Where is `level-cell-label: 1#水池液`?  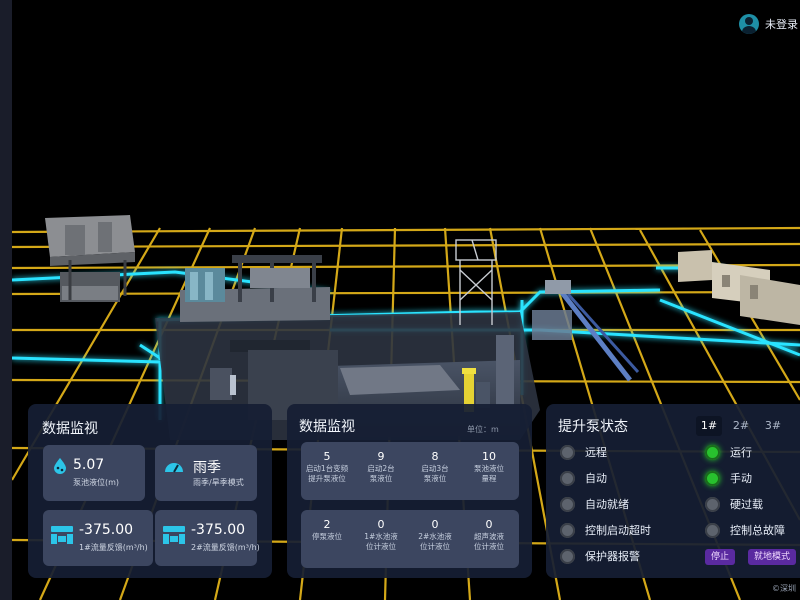
level-cell-label: 1#水池液 is located at coordinates (381, 536).